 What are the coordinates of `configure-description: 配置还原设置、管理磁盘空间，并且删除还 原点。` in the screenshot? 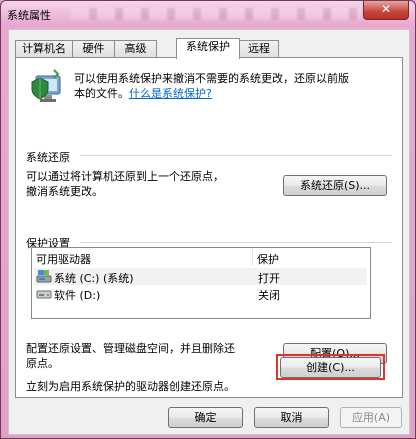 It's located at (130, 356).